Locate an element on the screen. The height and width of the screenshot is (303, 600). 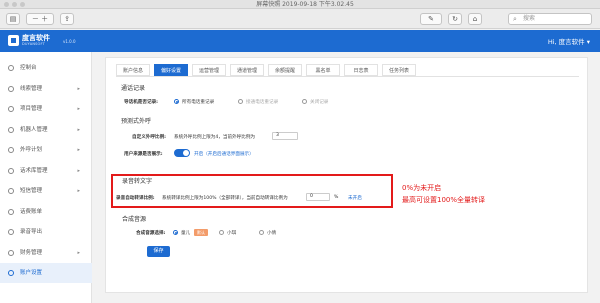
search-icon: ⌕ is located at coordinates (515, 19).